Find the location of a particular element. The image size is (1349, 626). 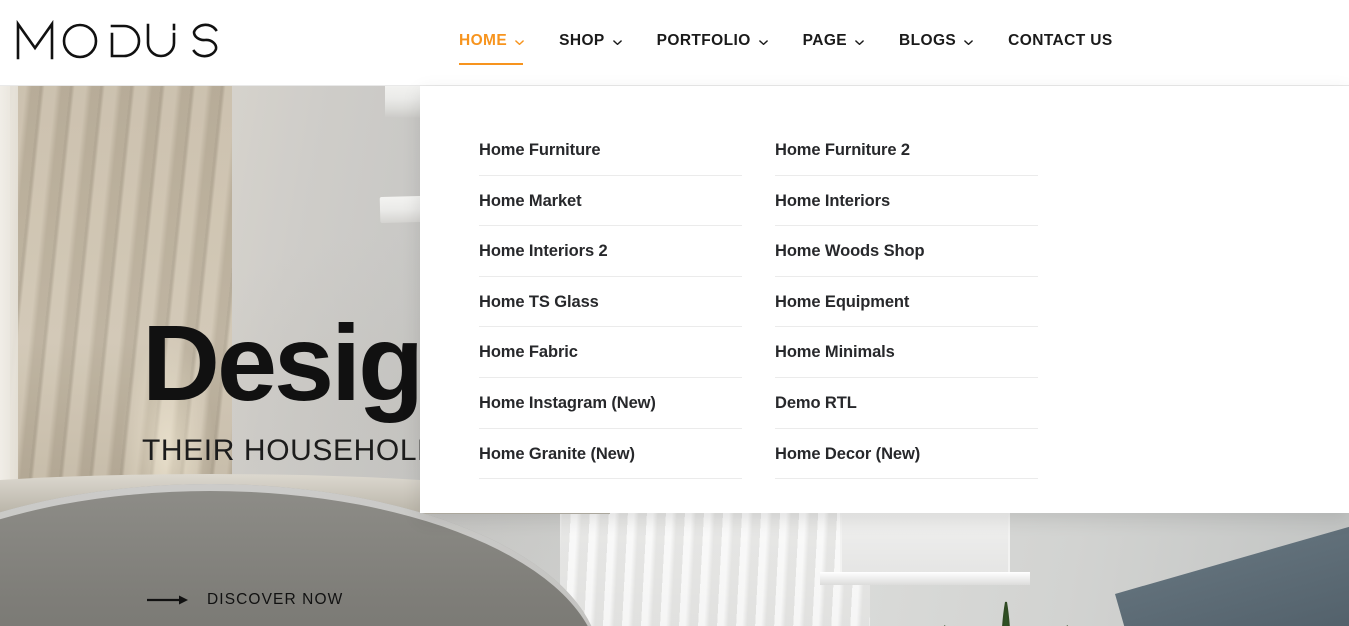

discover-now-label: DISCOVER NOW is located at coordinates (275, 599).